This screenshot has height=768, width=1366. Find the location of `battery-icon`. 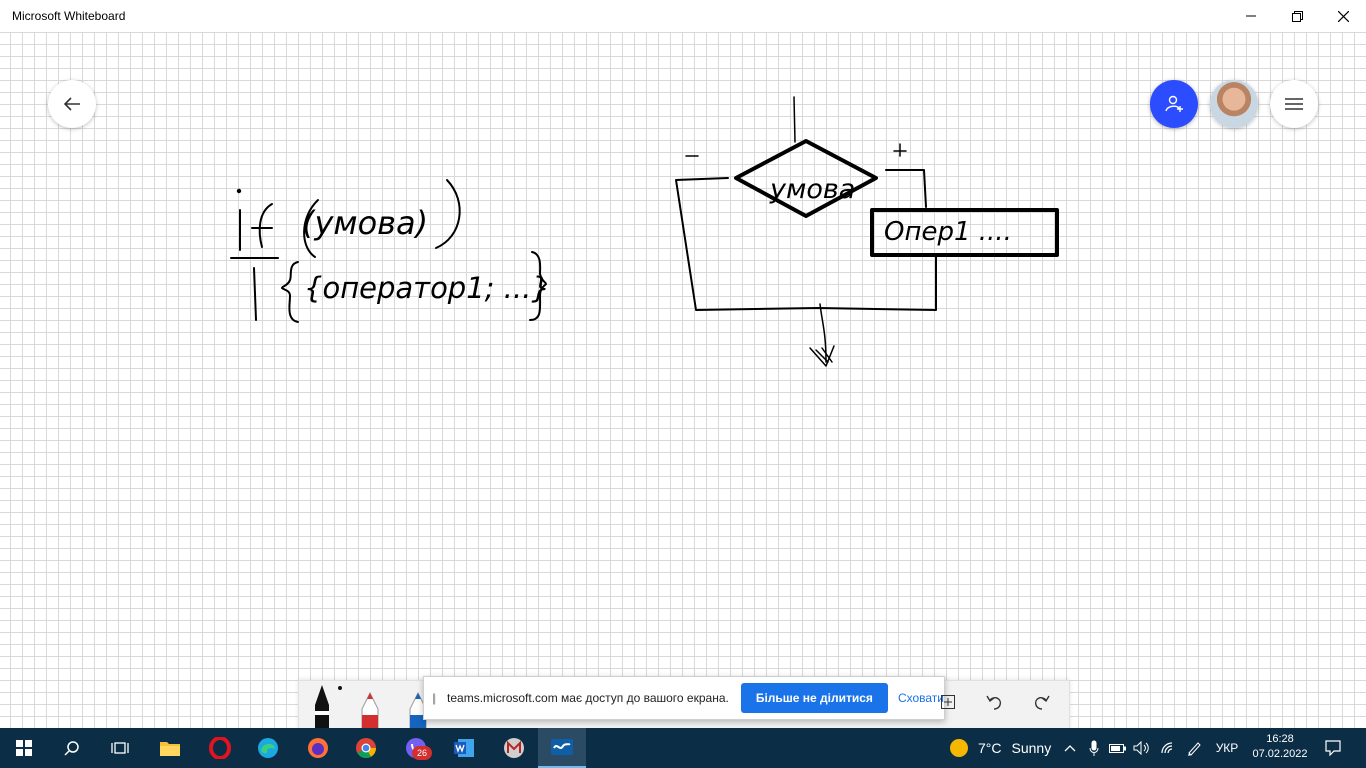

battery-icon is located at coordinates (1117, 748).